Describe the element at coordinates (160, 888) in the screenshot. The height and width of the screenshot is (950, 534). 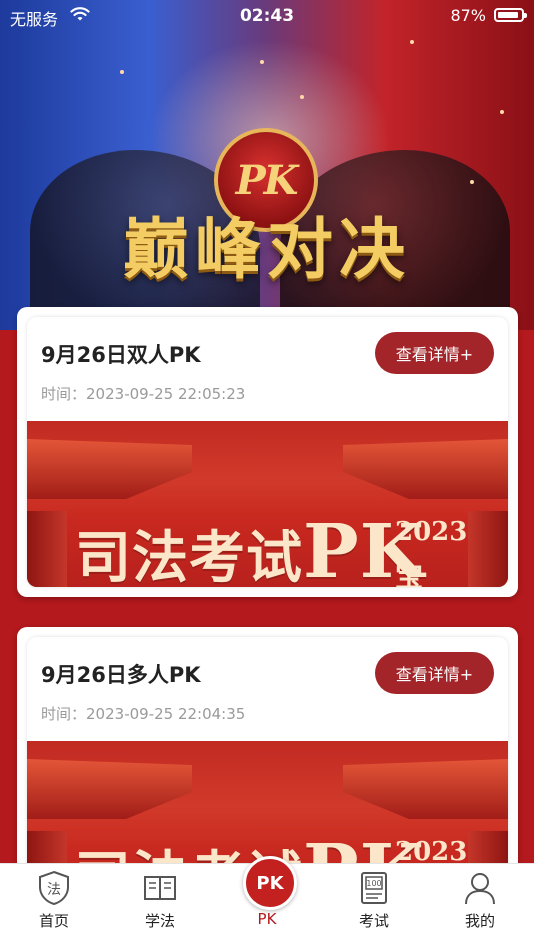
I see `book-icon` at that location.